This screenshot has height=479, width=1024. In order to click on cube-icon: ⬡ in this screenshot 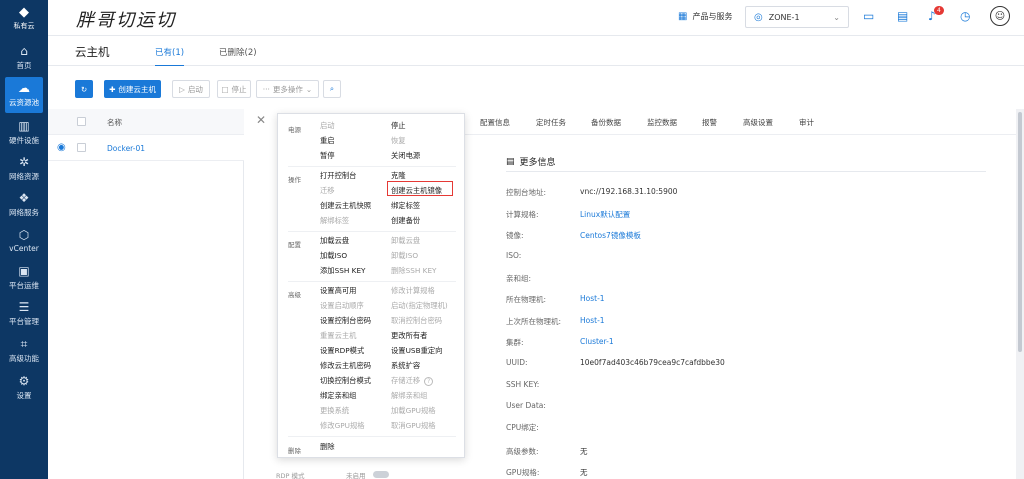, I will do `click(24, 235)`.